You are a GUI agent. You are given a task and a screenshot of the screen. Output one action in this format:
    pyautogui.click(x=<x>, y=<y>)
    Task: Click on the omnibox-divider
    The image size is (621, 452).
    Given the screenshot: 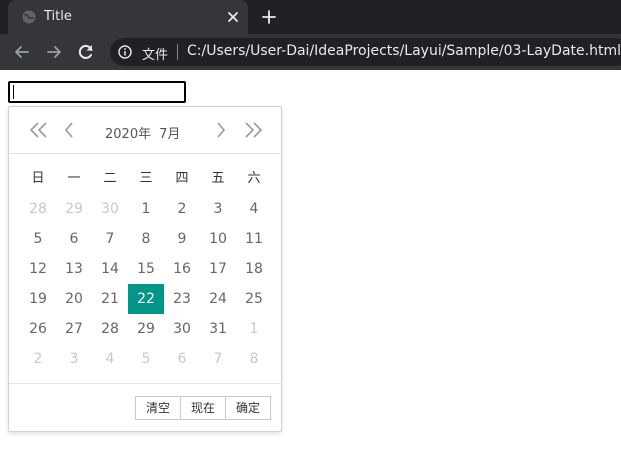 What is the action you would take?
    pyautogui.click(x=177, y=52)
    